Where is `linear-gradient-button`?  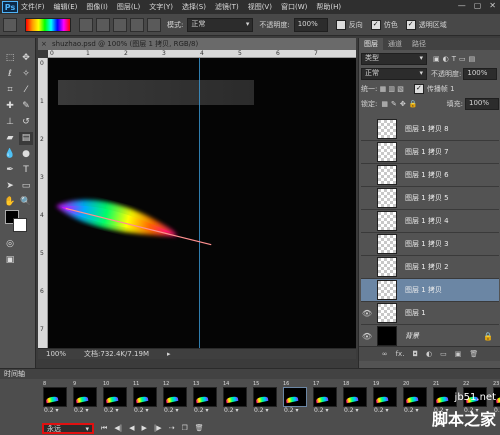
linear-gradient-button is located at coordinates (86, 24).